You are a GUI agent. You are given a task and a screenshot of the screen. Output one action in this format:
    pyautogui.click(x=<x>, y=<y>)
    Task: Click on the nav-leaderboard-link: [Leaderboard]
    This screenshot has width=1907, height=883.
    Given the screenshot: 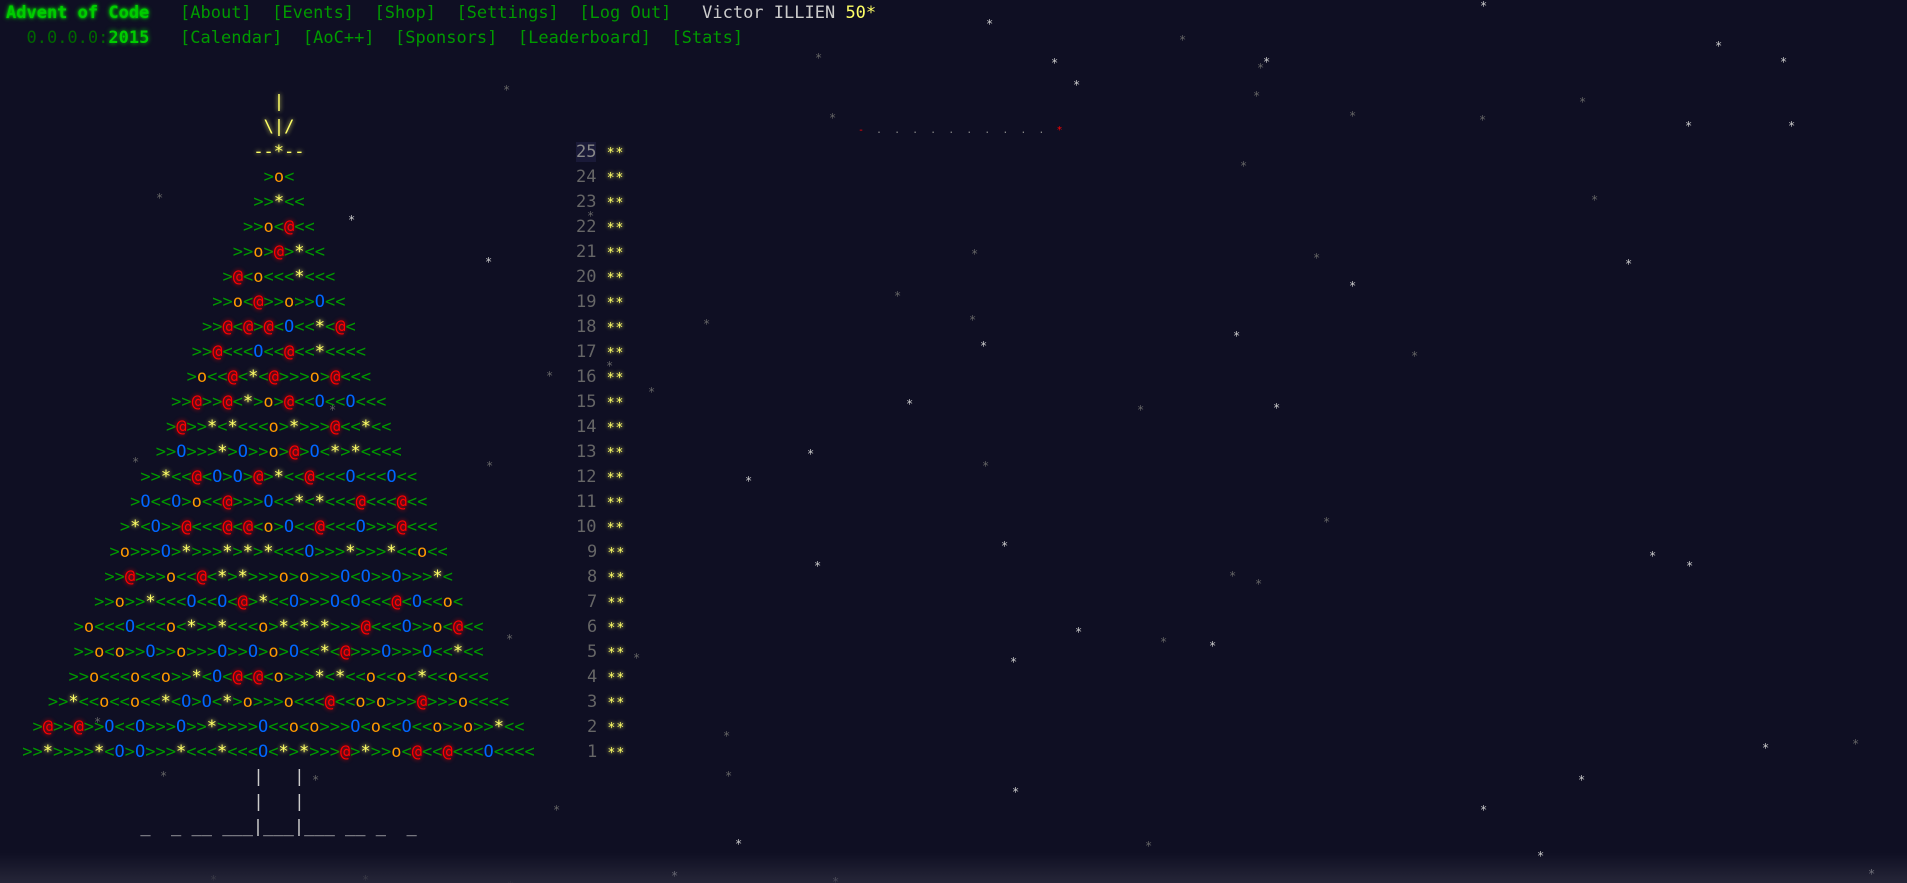 What is the action you would take?
    pyautogui.click(x=584, y=38)
    